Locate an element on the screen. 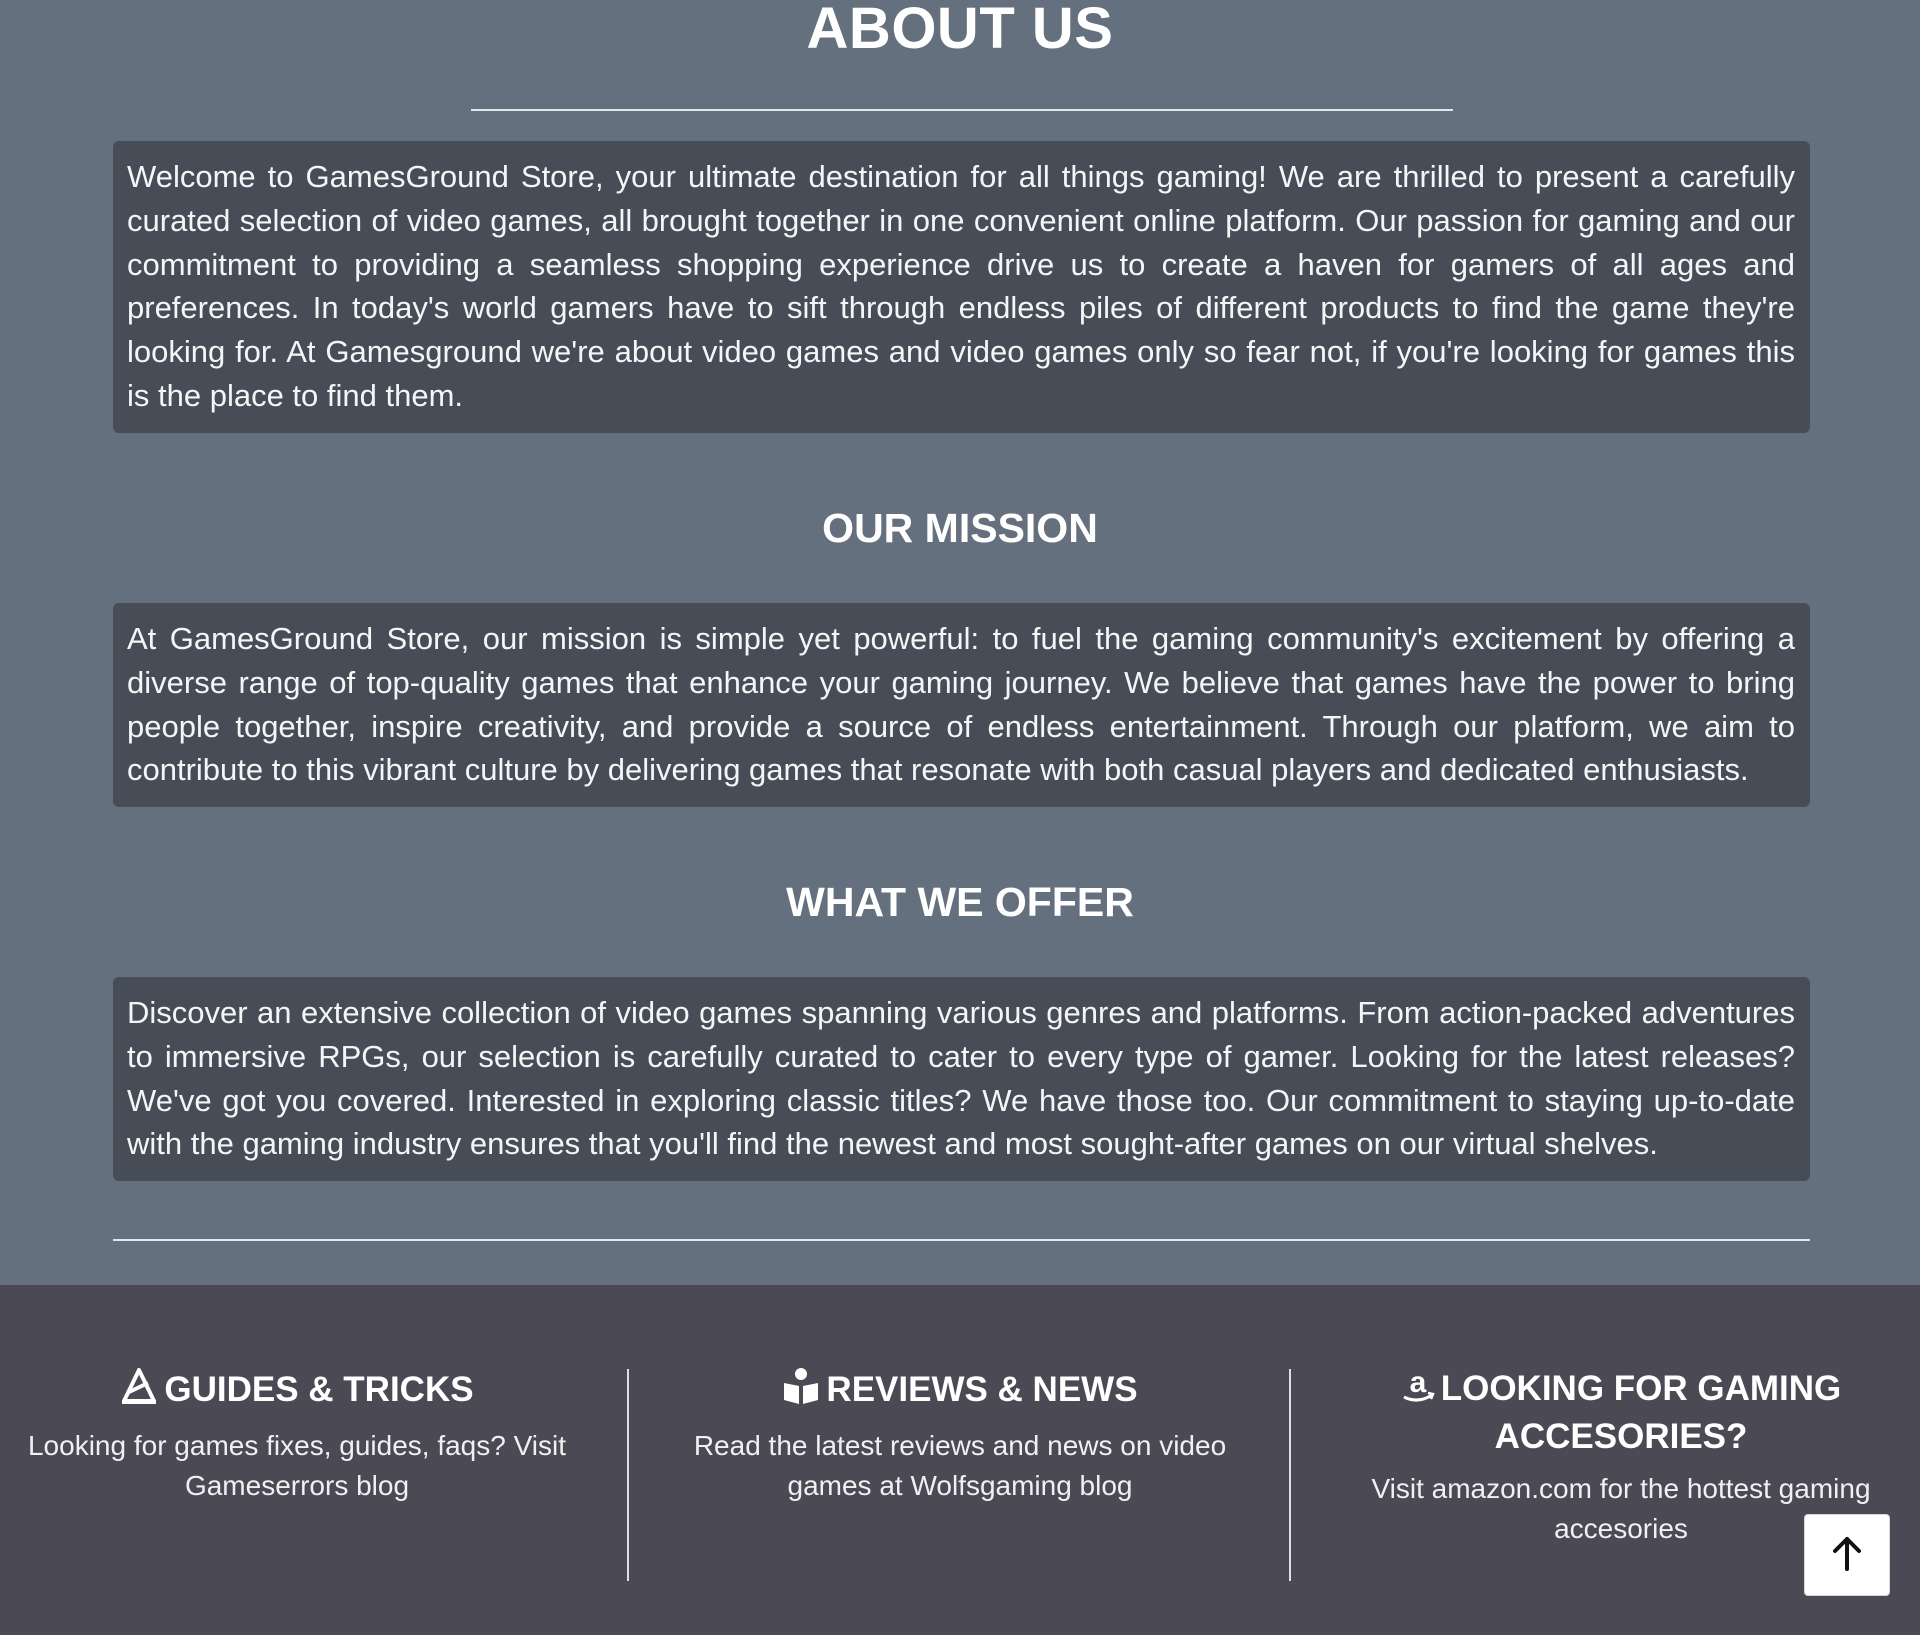  offer-heading: WHAT WE OFFER is located at coordinates (960, 902).